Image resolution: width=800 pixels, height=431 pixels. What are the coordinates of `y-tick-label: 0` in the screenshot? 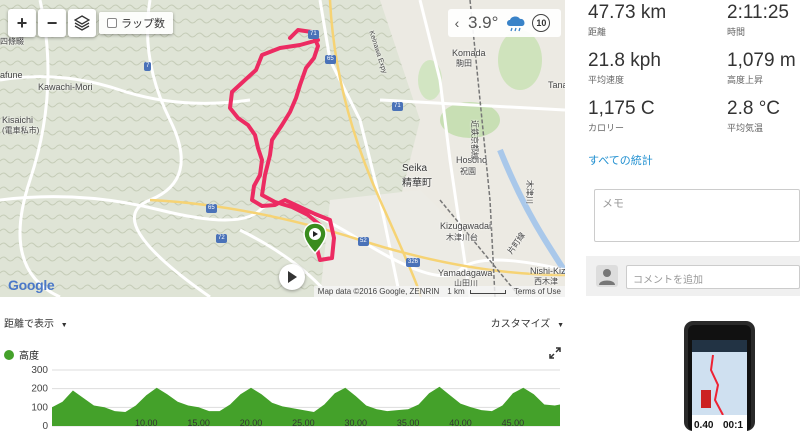 It's located at (45, 426).